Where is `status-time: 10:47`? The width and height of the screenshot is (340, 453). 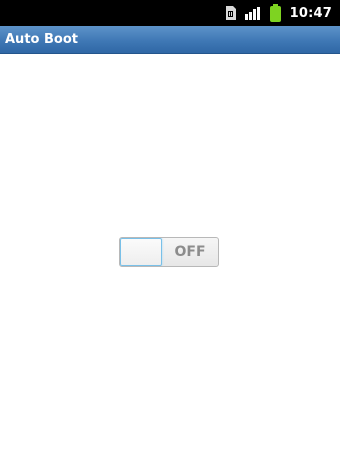 status-time: 10:47 is located at coordinates (310, 13).